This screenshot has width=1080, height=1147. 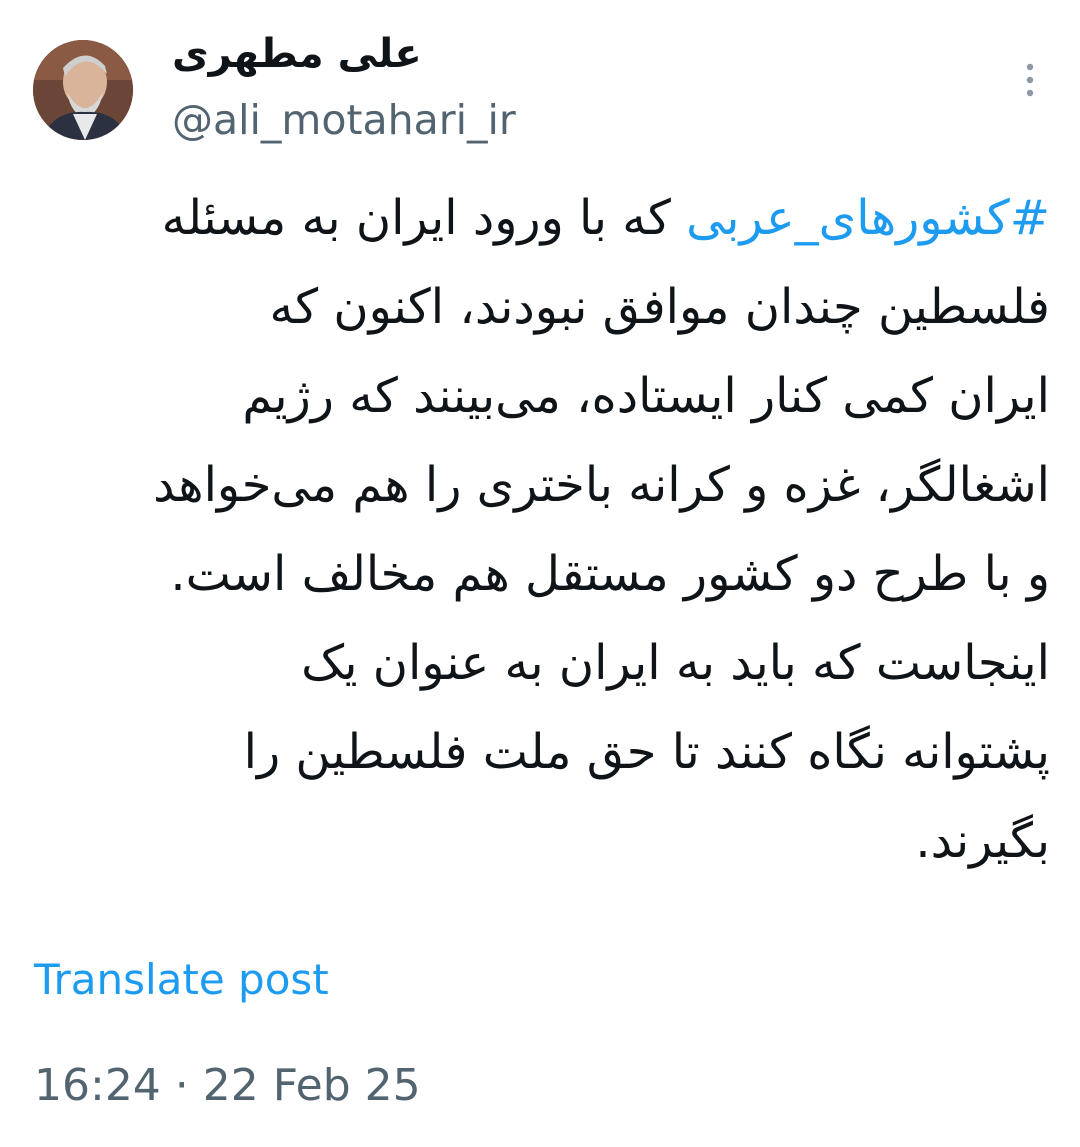 I want to click on tweet-line-text: که با ورود ایران به مسئله, so click(x=424, y=218).